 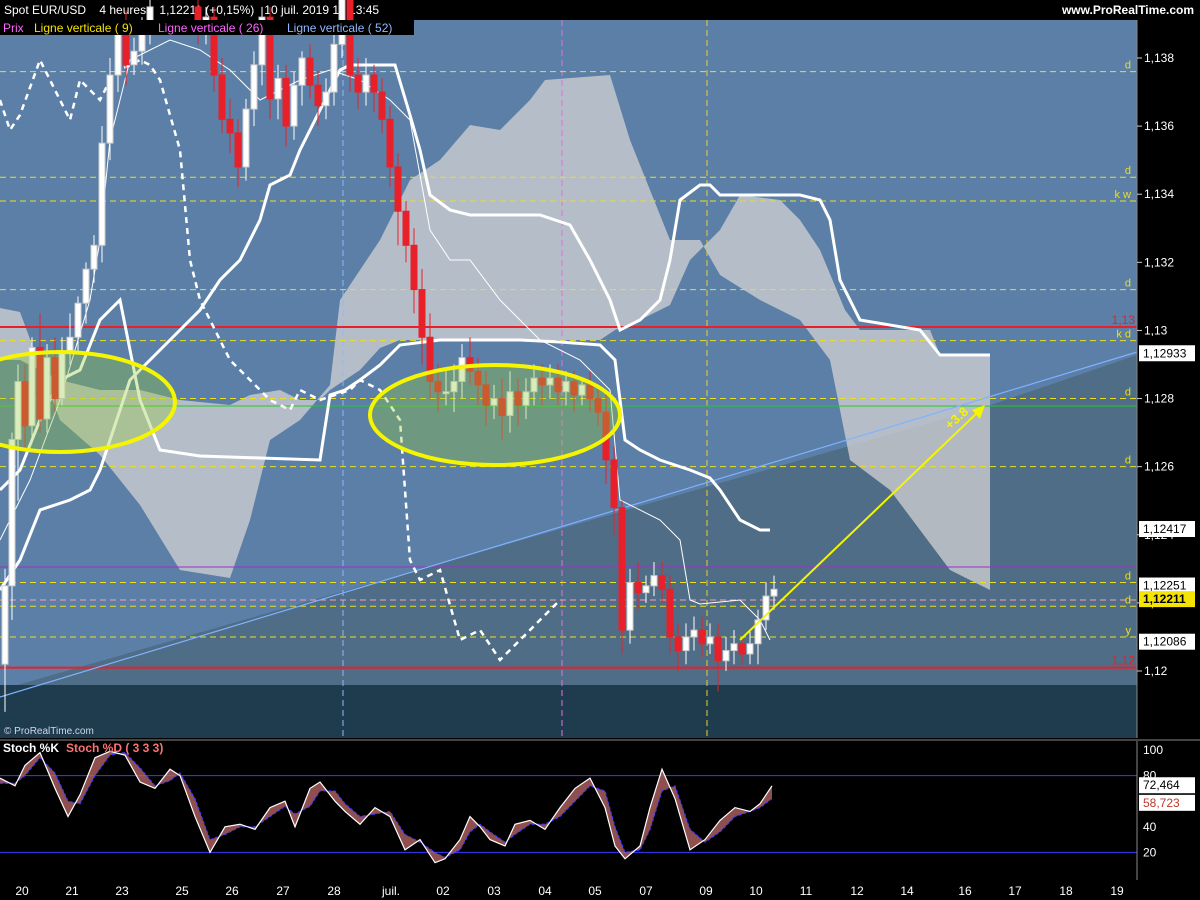 What do you see at coordinates (122, 891) in the screenshot?
I see `time-label-2: 23` at bounding box center [122, 891].